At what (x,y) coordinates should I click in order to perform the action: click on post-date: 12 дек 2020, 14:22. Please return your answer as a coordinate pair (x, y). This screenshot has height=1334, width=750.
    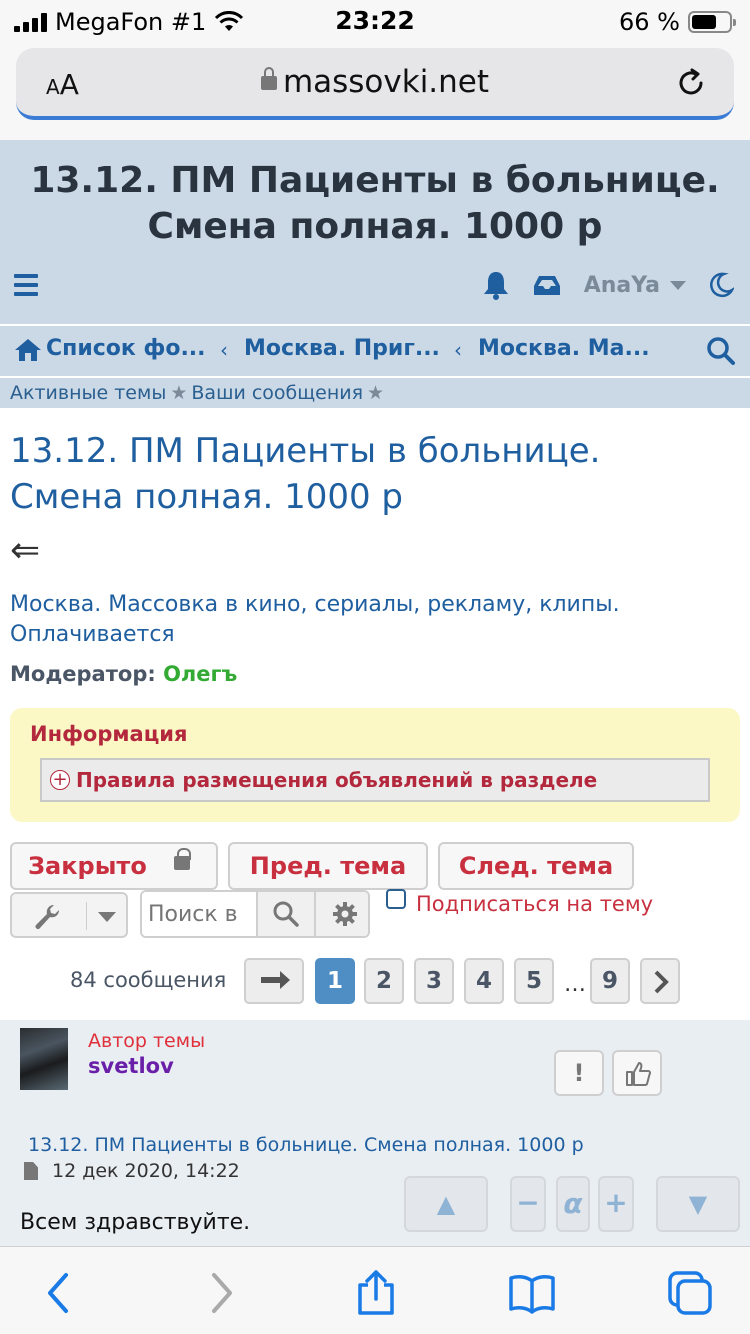
    Looking at the image, I should click on (146, 1171).